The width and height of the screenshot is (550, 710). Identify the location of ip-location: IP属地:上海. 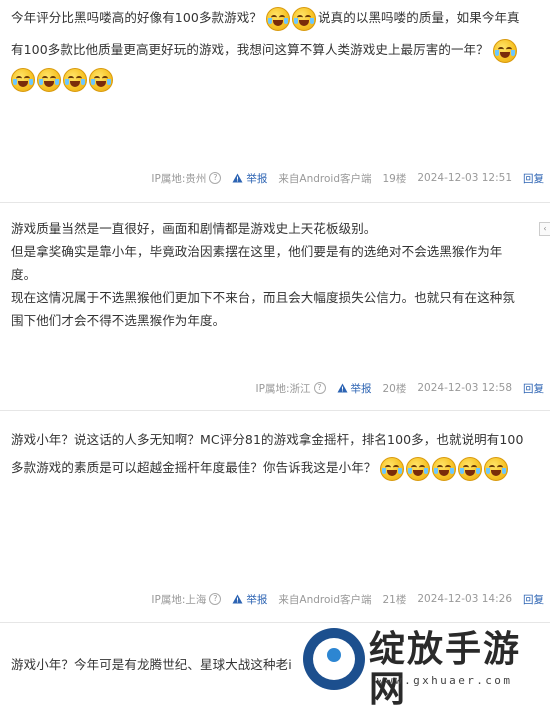
(179, 599).